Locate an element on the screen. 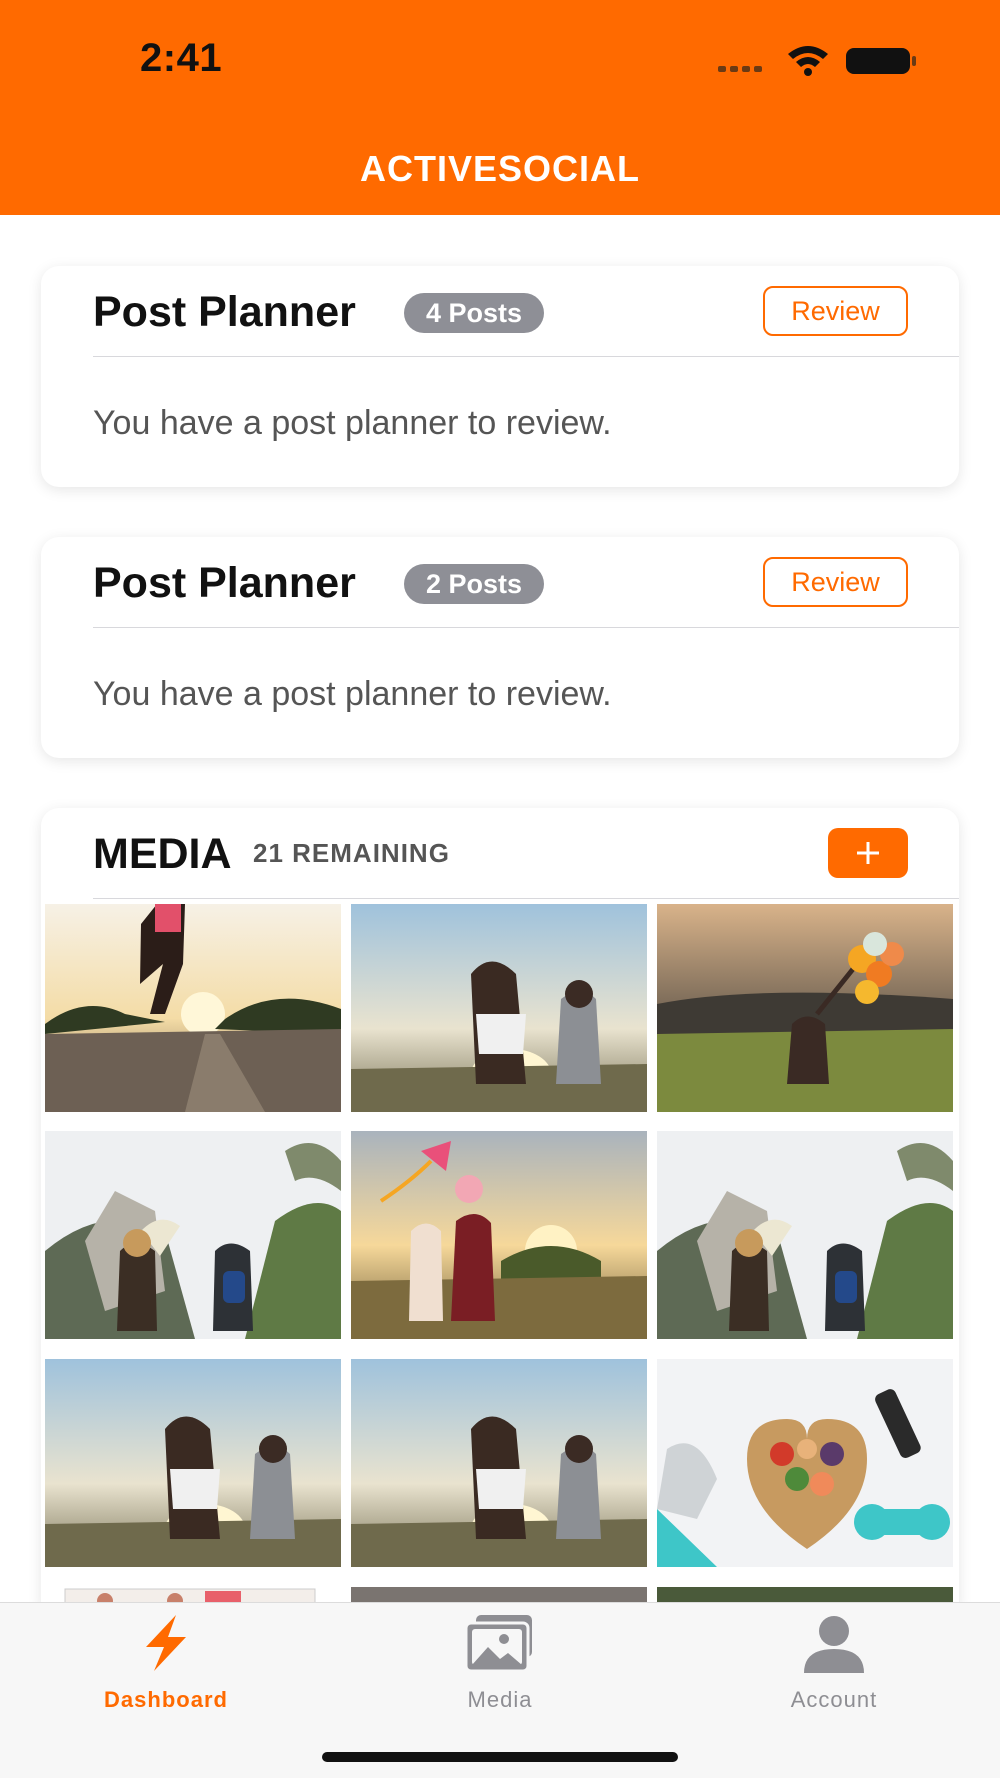  app-title: ACTIVESOCIAL is located at coordinates (499, 168).